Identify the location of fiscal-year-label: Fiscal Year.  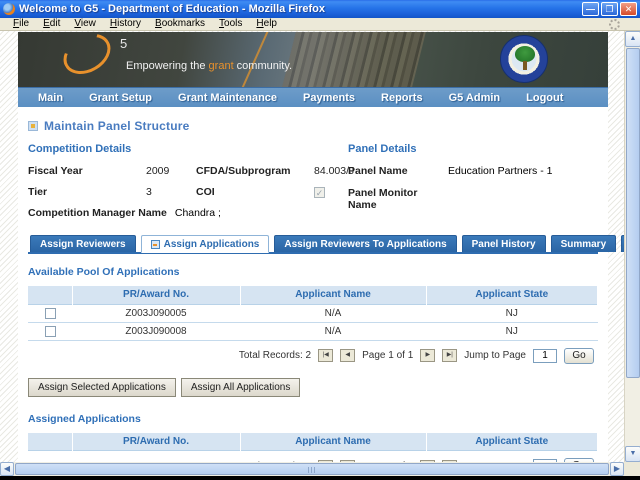
(55, 171).